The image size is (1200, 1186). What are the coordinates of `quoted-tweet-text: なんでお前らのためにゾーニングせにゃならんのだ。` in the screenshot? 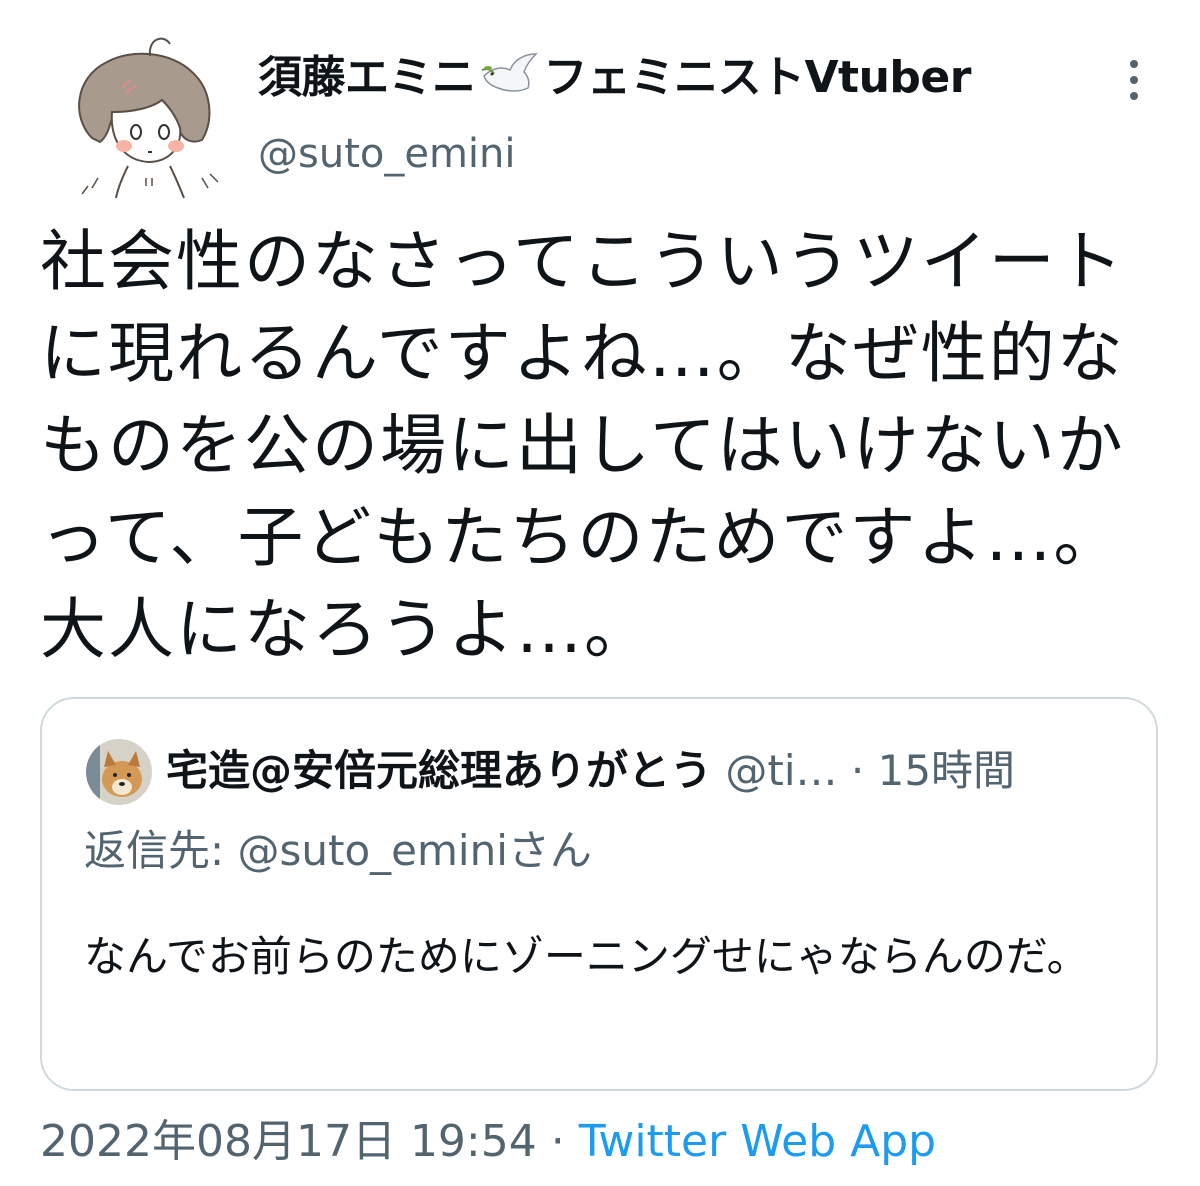 It's located at (586, 956).